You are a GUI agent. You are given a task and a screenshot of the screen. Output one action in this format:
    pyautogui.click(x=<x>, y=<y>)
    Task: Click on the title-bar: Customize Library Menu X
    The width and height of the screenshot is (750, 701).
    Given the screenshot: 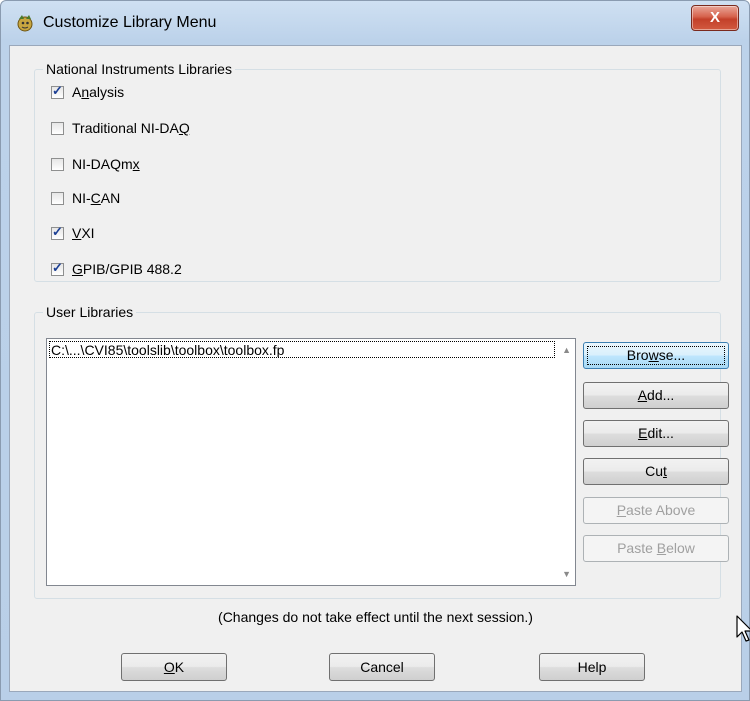 What is the action you would take?
    pyautogui.click(x=375, y=23)
    